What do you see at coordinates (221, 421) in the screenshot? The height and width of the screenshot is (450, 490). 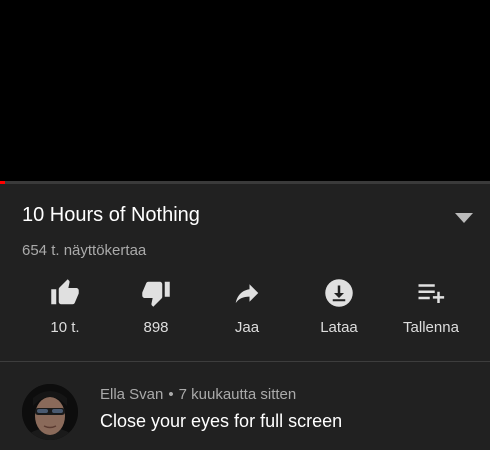 I see `comment-text: Close your eyes for full screen` at bounding box center [221, 421].